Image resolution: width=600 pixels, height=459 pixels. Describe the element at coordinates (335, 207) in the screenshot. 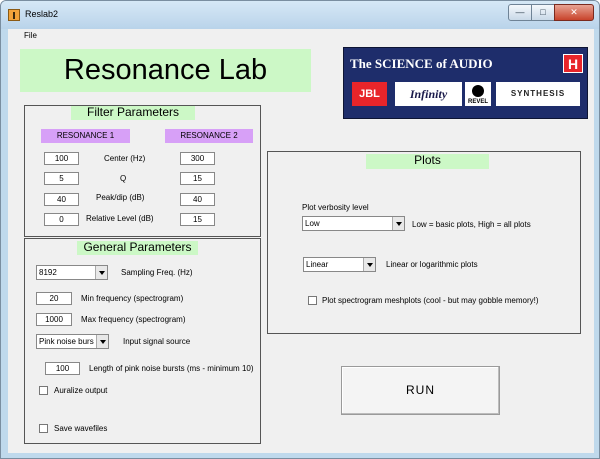

I see `plot-verbosity-label: Plot verbosity level` at that location.